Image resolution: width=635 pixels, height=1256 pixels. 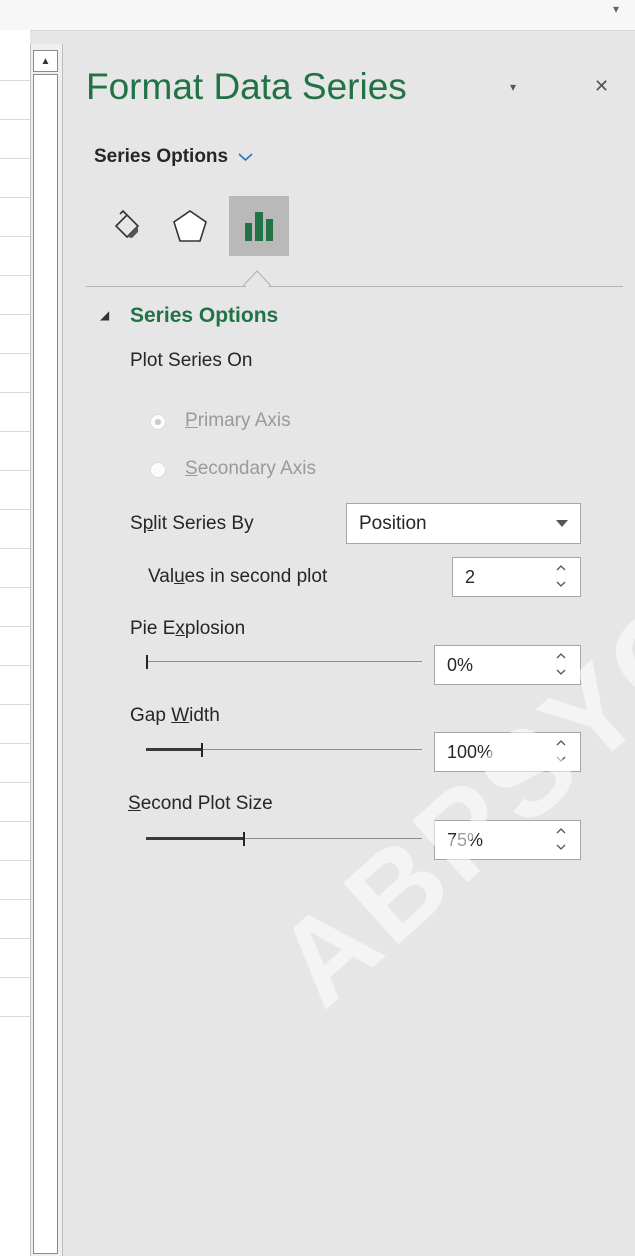 What do you see at coordinates (45, 61) in the screenshot?
I see `scroll-up-button: ▲` at bounding box center [45, 61].